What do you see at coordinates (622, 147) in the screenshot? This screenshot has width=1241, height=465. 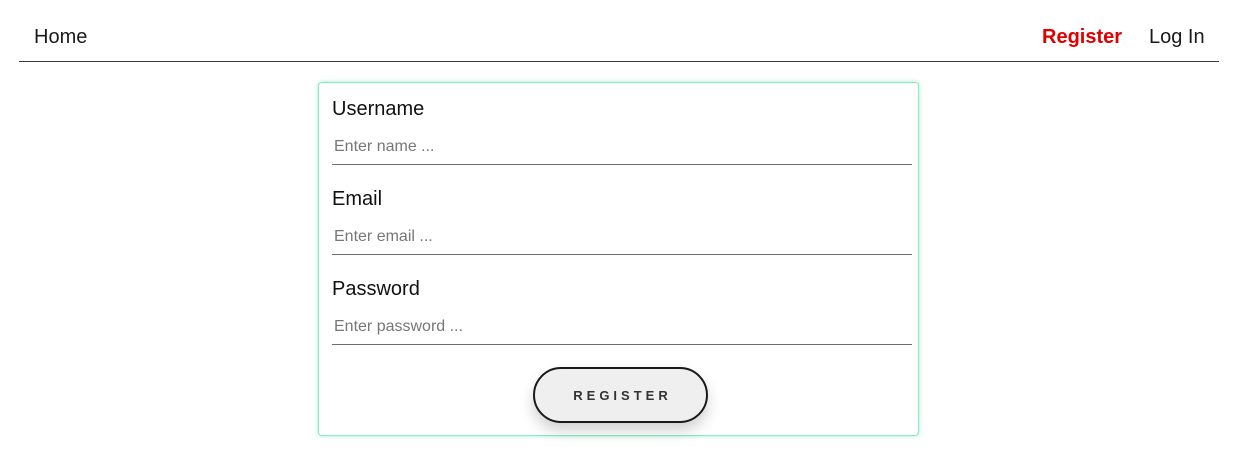 I see `username-input` at bounding box center [622, 147].